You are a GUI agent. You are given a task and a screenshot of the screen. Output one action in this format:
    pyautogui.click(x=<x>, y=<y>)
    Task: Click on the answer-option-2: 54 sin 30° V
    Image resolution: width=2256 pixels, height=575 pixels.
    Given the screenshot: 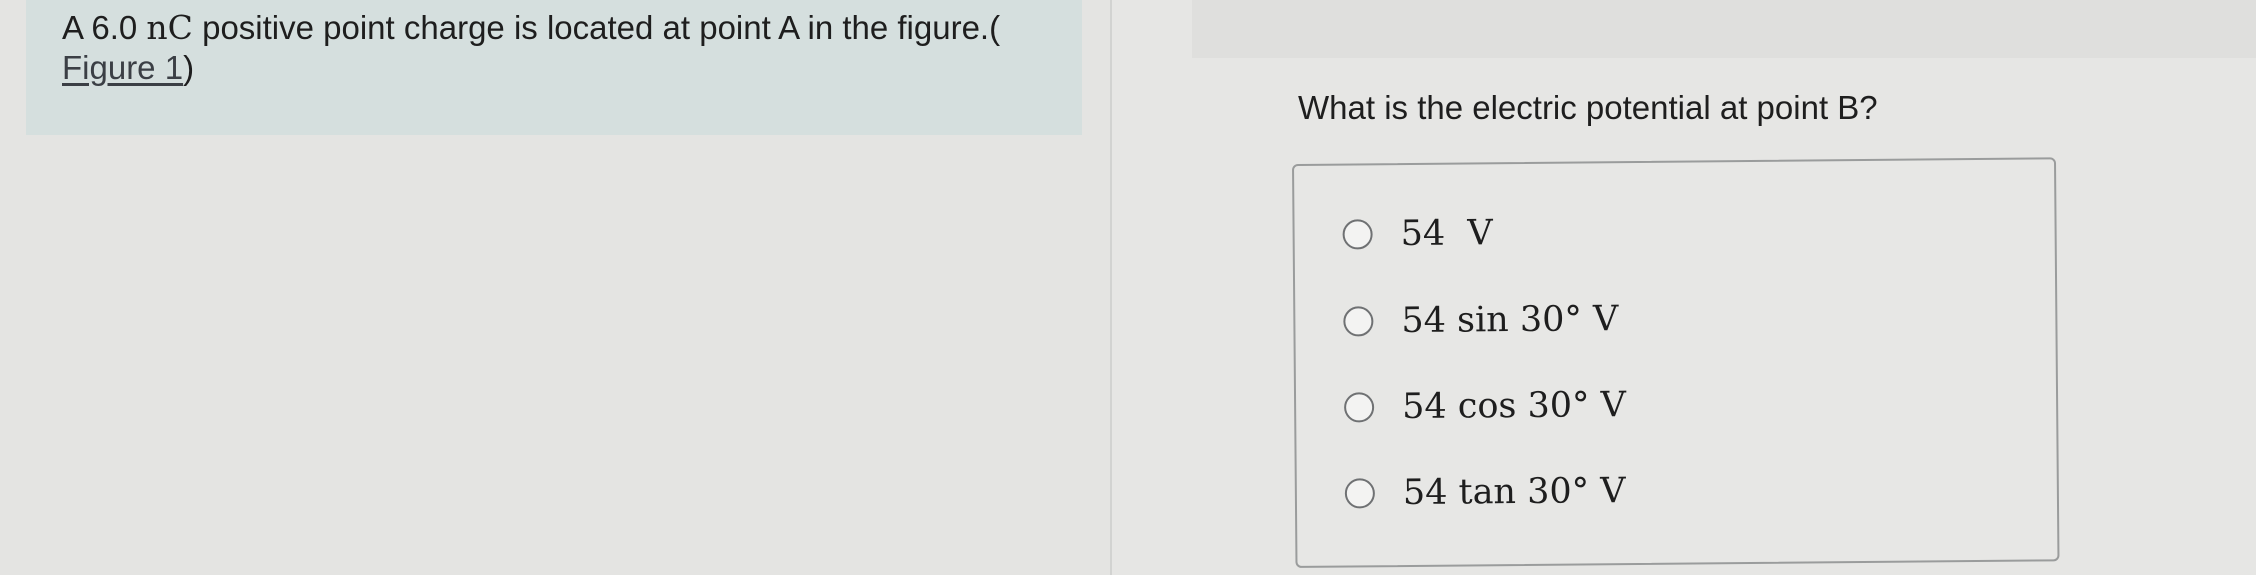 What is the action you would take?
    pyautogui.click(x=1480, y=320)
    